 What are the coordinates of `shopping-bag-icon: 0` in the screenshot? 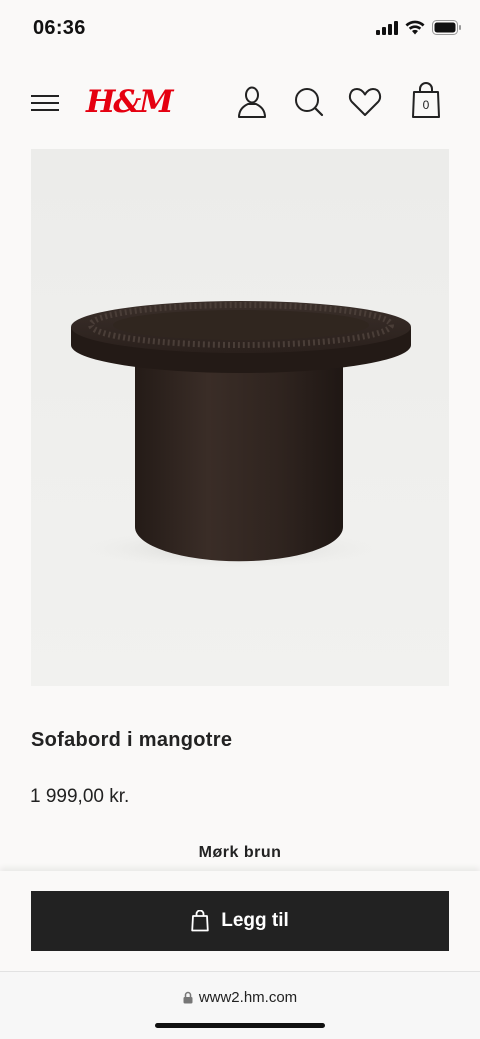 It's located at (426, 101).